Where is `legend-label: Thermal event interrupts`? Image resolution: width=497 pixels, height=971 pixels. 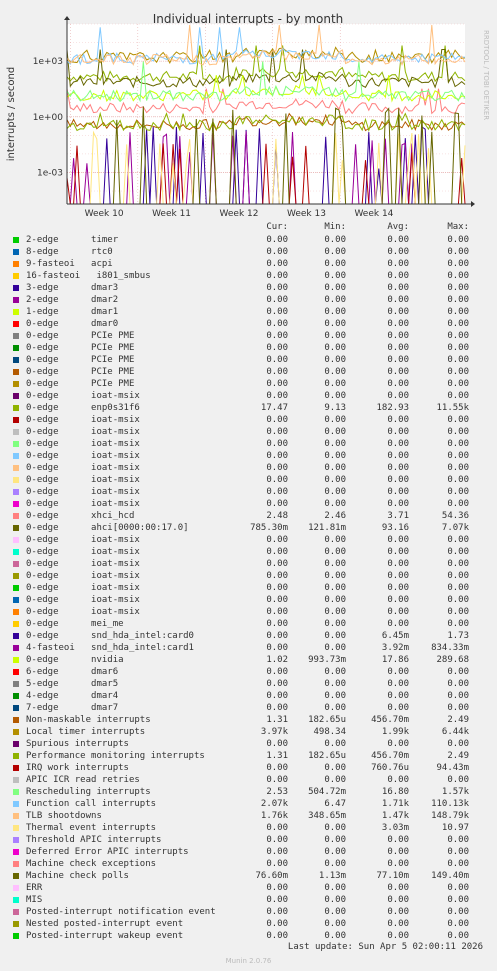 legend-label: Thermal event interrupts is located at coordinates (91, 828).